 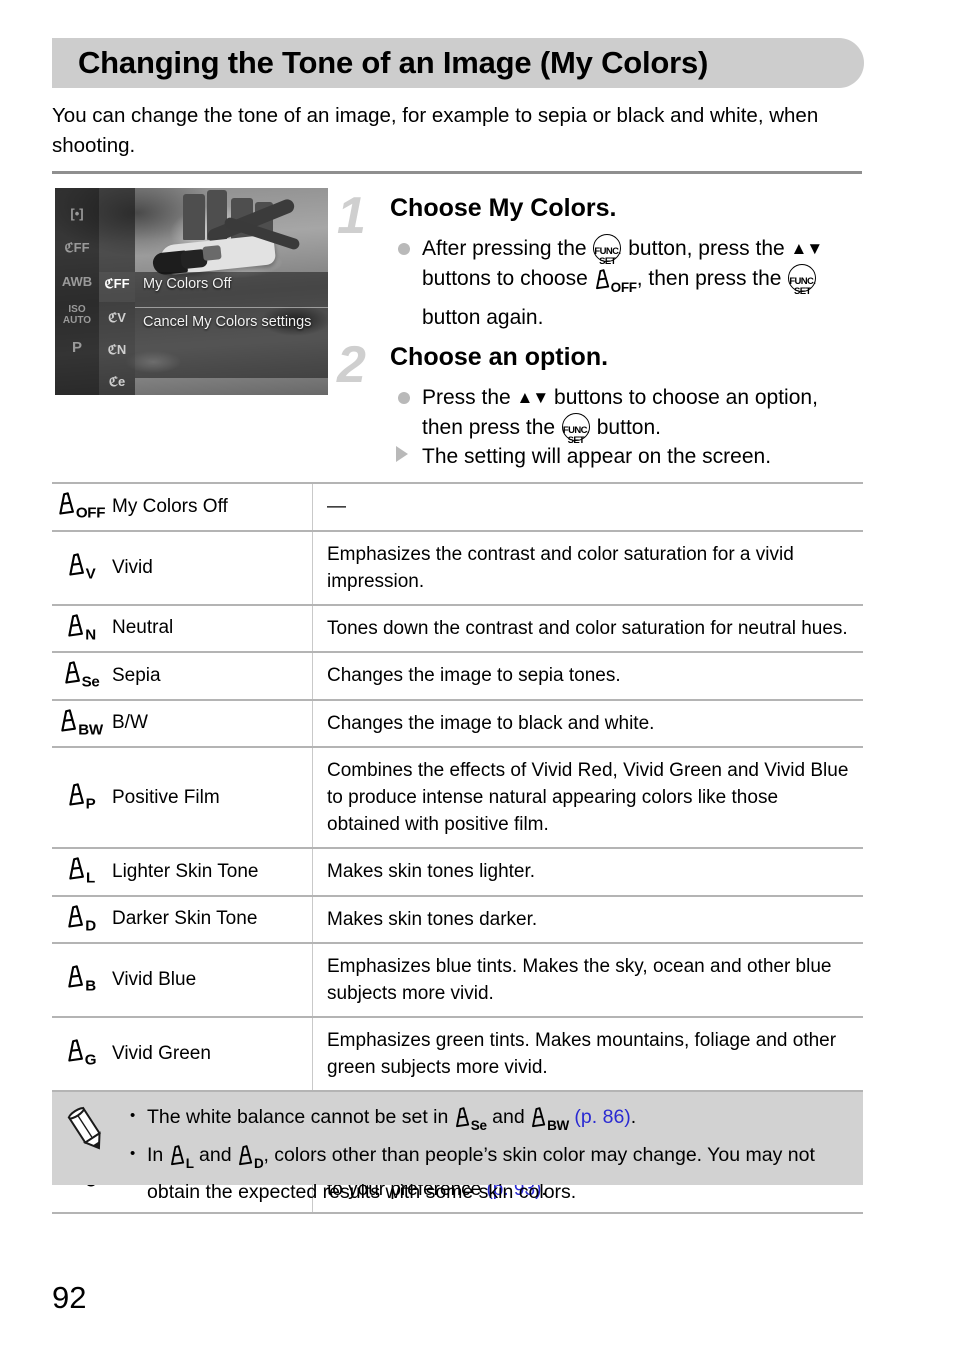 What do you see at coordinates (117, 349) in the screenshot?
I see `menu-option-neutral: ℭN` at bounding box center [117, 349].